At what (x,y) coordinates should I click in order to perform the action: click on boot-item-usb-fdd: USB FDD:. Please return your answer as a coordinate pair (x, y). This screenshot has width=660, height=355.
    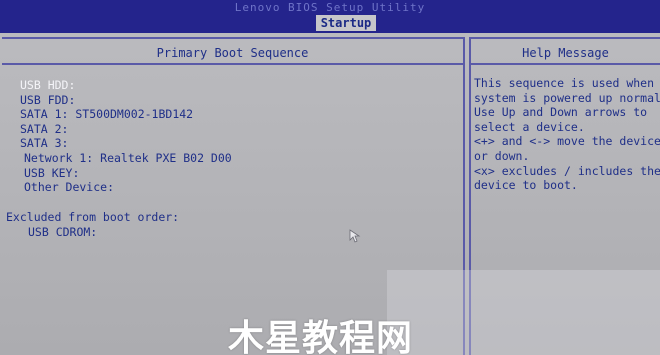
    Looking at the image, I should click on (126, 100).